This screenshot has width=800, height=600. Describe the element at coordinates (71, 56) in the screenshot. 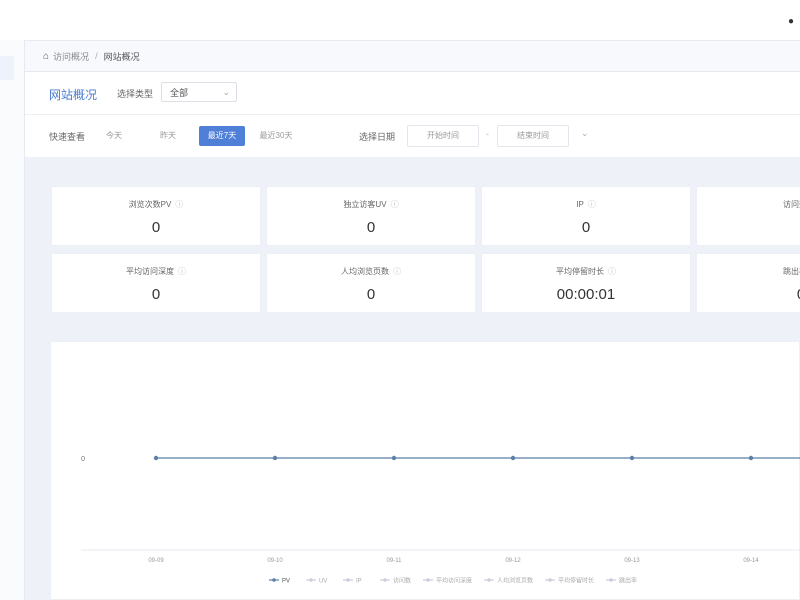

I see `breadcrumb-item-parent: 访问概况` at that location.